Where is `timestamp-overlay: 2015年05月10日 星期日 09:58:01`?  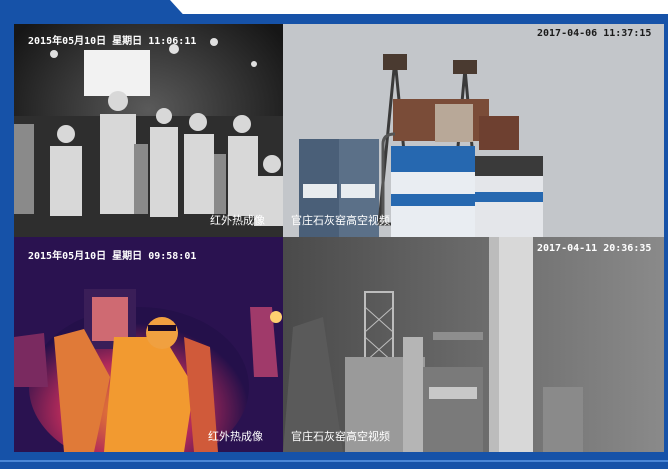 timestamp-overlay: 2015年05月10日 星期日 09:58:01 is located at coordinates (112, 256).